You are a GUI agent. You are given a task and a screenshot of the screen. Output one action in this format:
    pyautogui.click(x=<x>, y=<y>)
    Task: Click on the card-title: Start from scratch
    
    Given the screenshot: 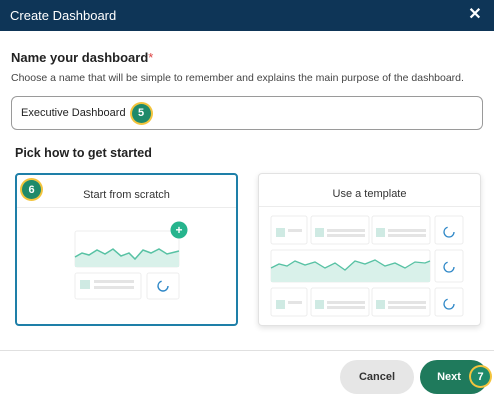 What is the action you would take?
    pyautogui.click(x=126, y=195)
    